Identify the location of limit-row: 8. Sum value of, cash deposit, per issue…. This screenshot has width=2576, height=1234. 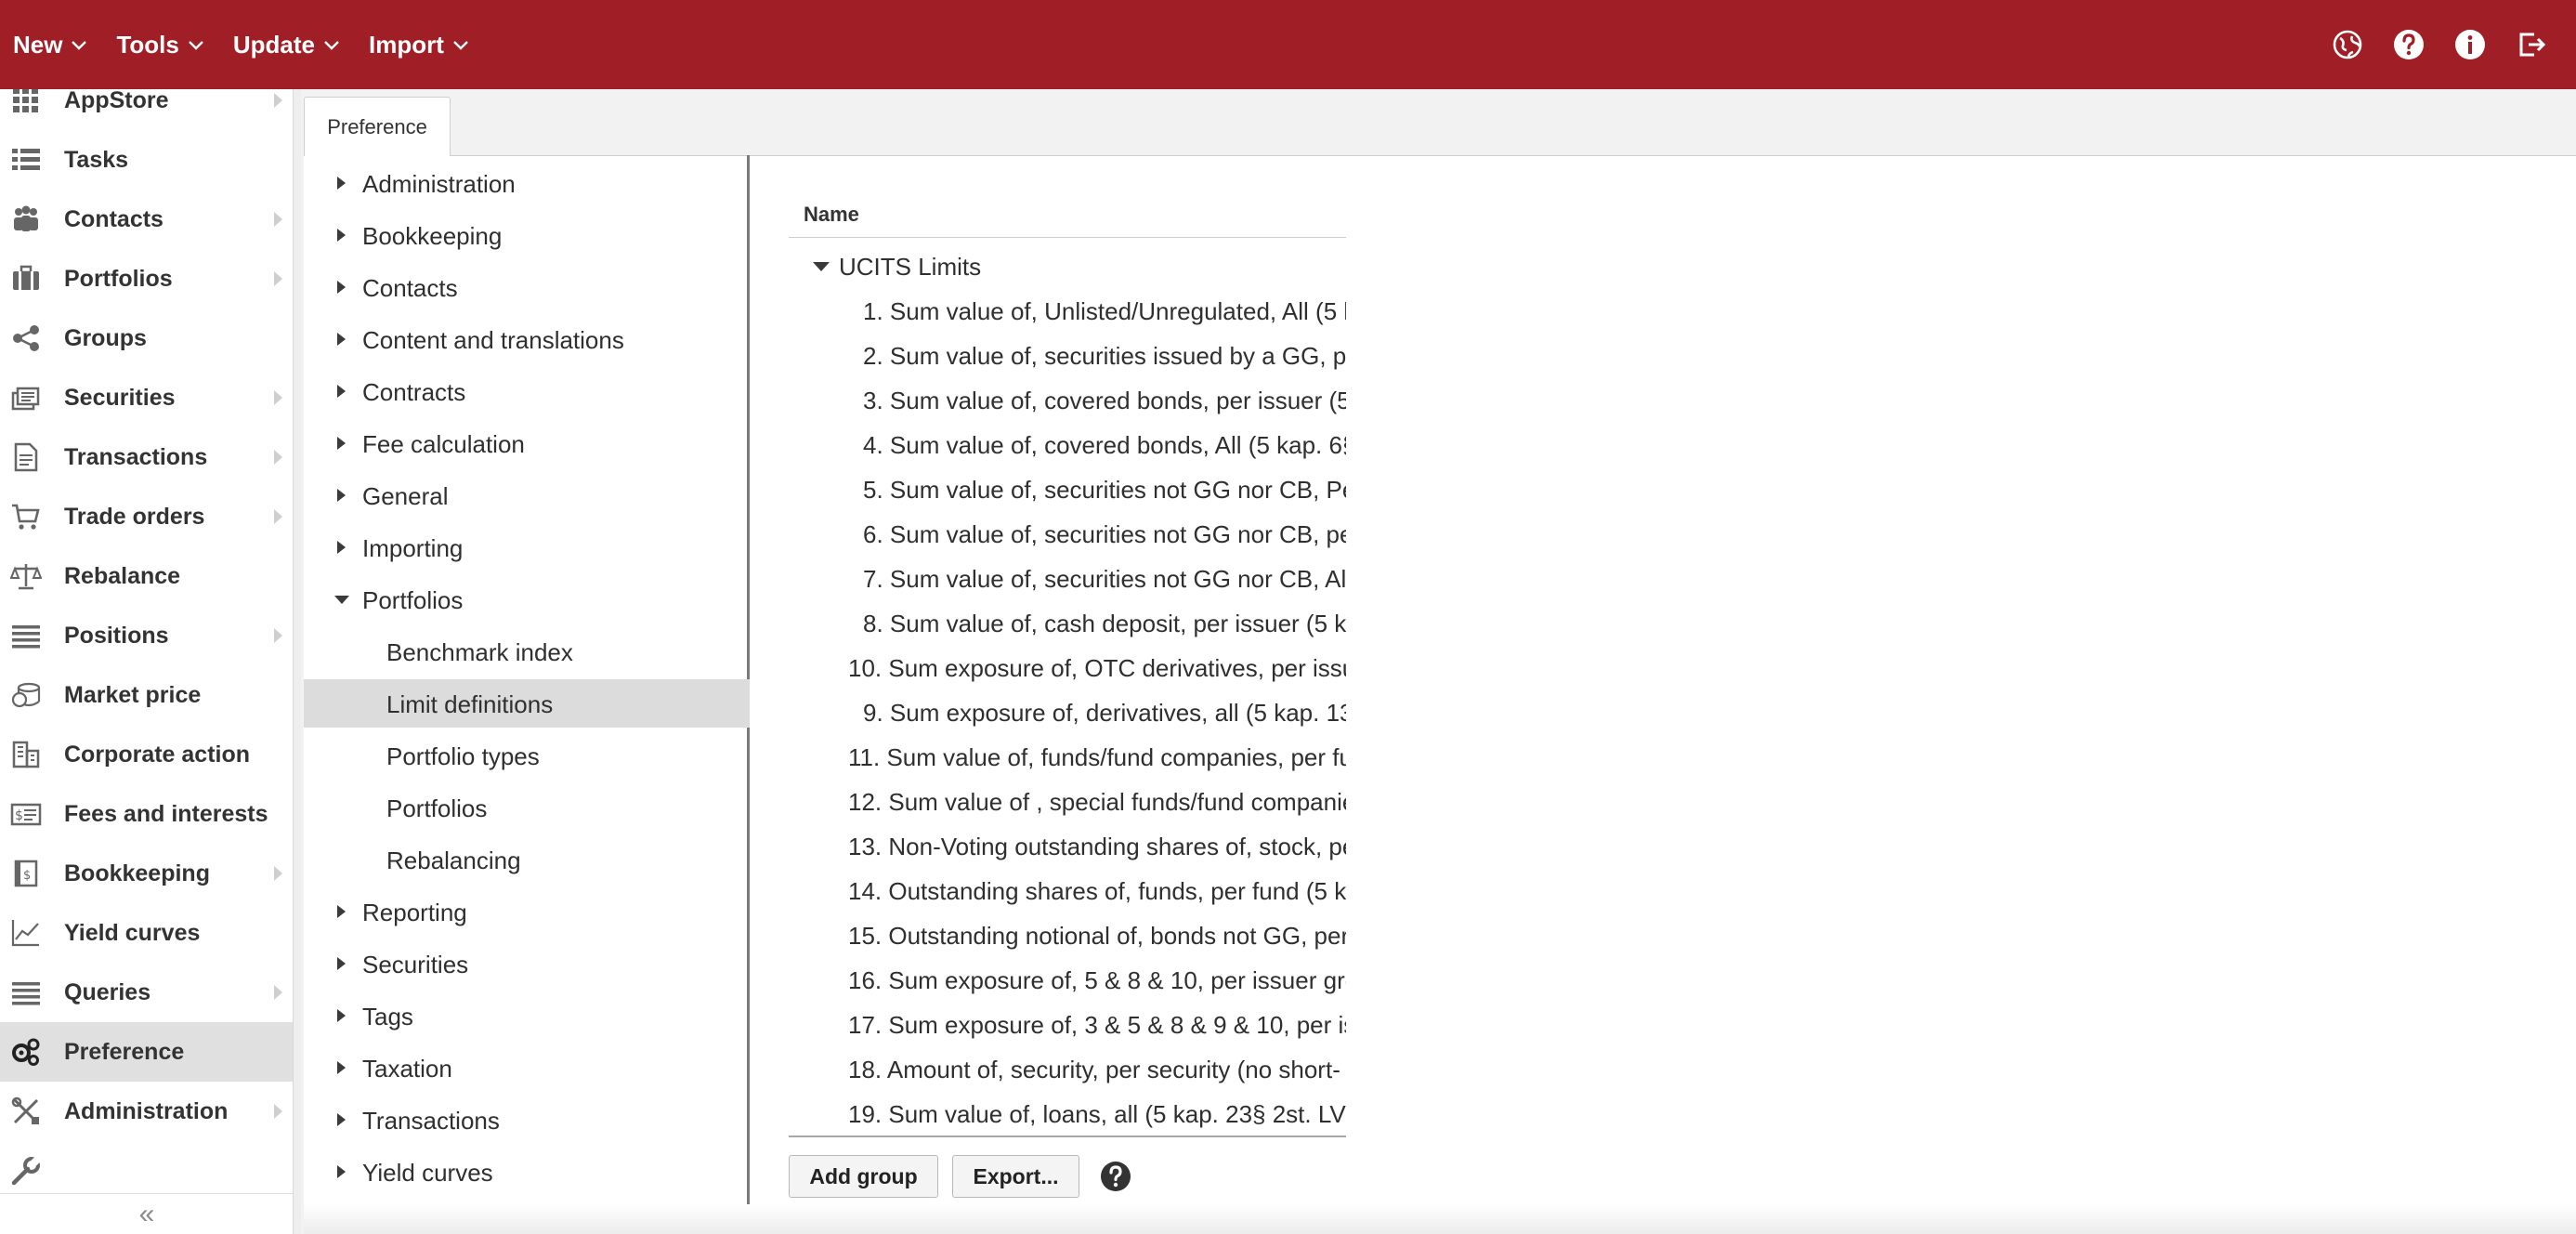
(1067, 622).